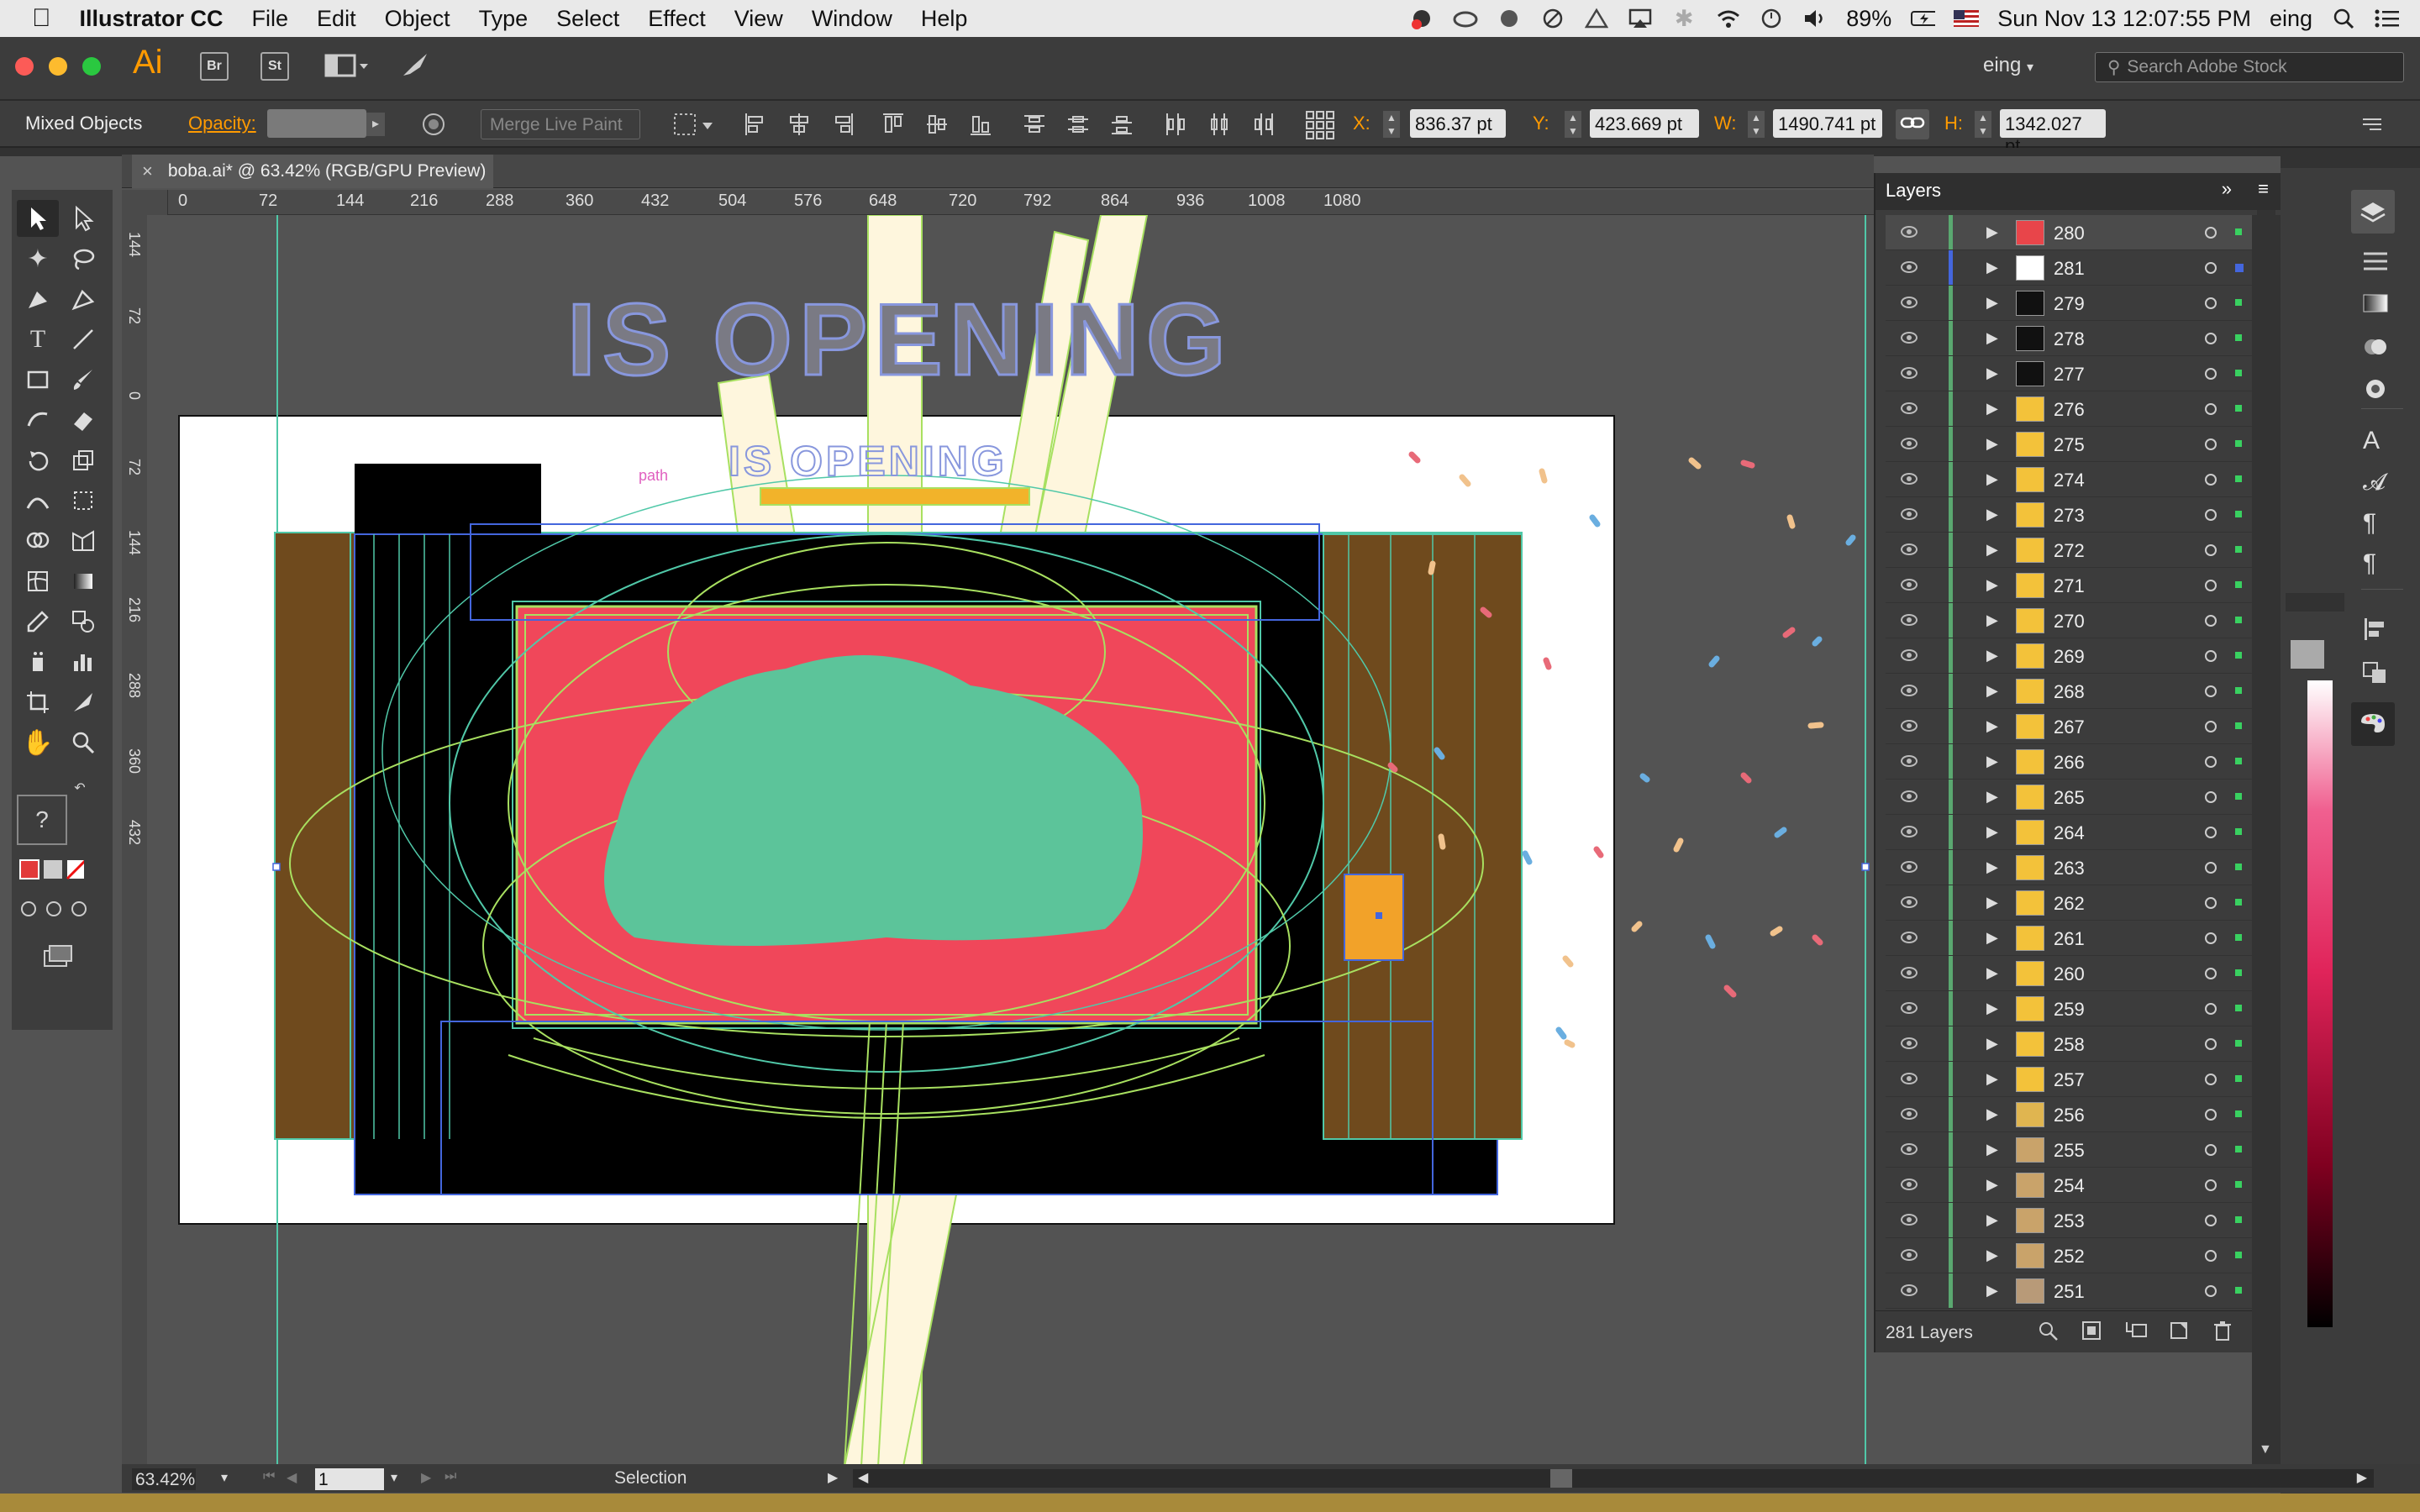 This screenshot has height=1512, width=2420. Describe the element at coordinates (152, 19) in the screenshot. I see `menu-app-name: Illustrator CC` at that location.